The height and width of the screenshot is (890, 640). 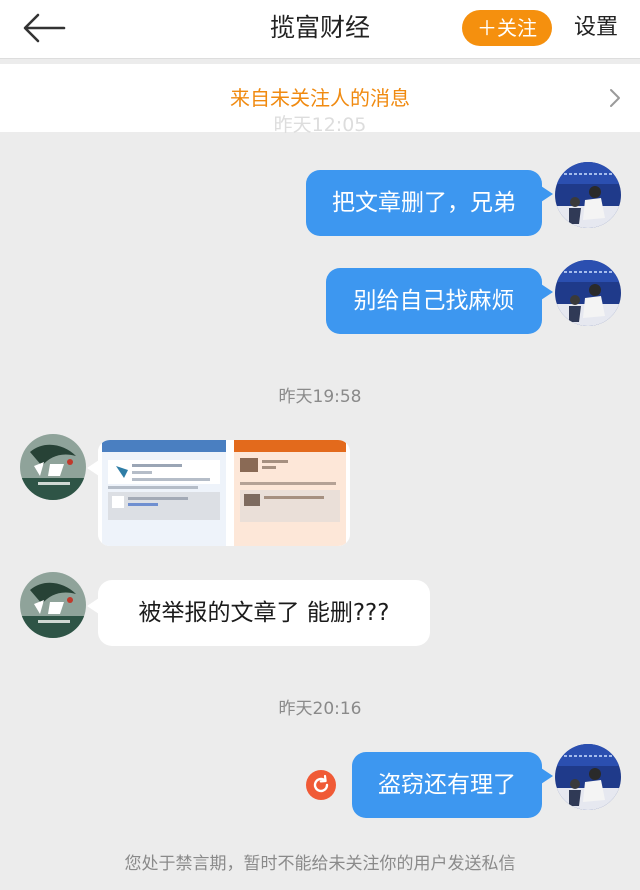 What do you see at coordinates (44, 28) in the screenshot?
I see `back-arrow-icon` at bounding box center [44, 28].